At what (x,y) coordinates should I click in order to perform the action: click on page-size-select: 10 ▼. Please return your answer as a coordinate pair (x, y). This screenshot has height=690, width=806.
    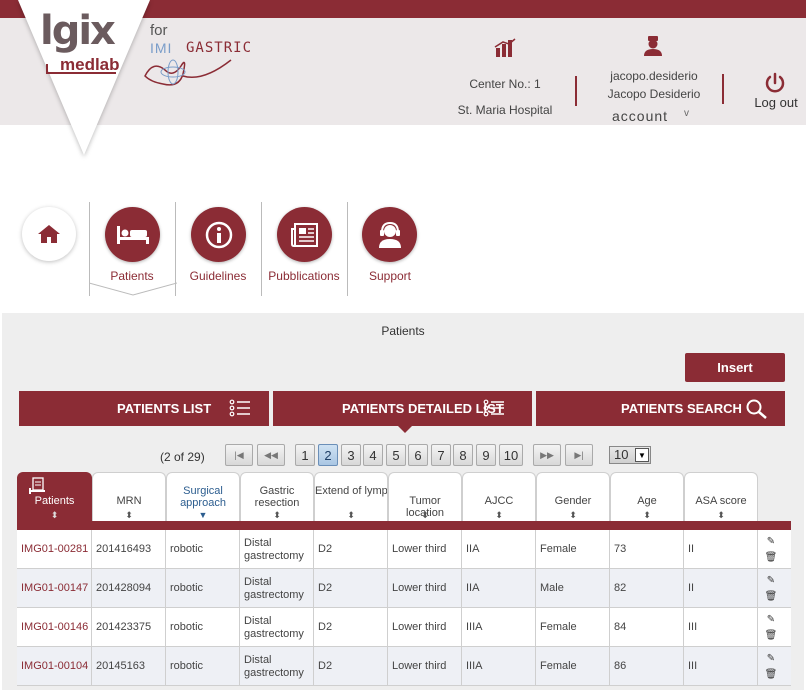
    Looking at the image, I should click on (630, 455).